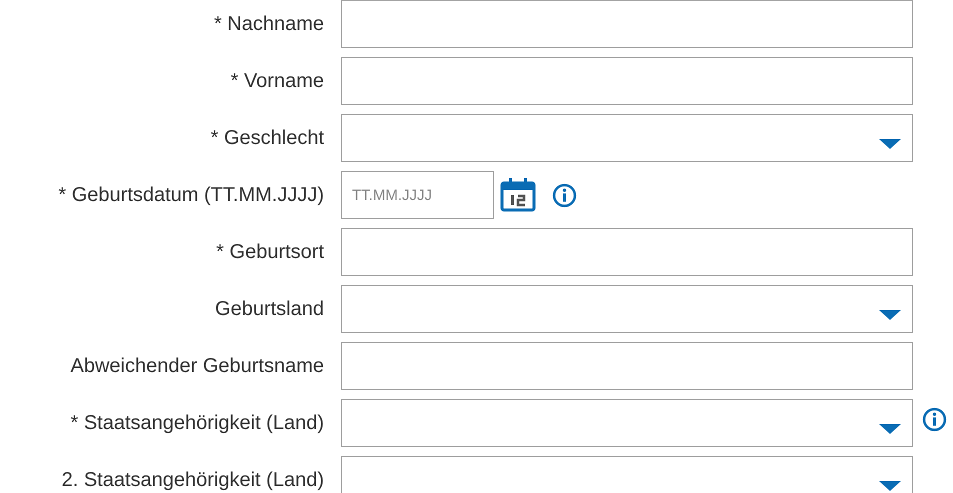 The image size is (953, 493). What do you see at coordinates (190, 195) in the screenshot?
I see `field-label: * Geburtsdatum (TT.MM.JJJJ)` at bounding box center [190, 195].